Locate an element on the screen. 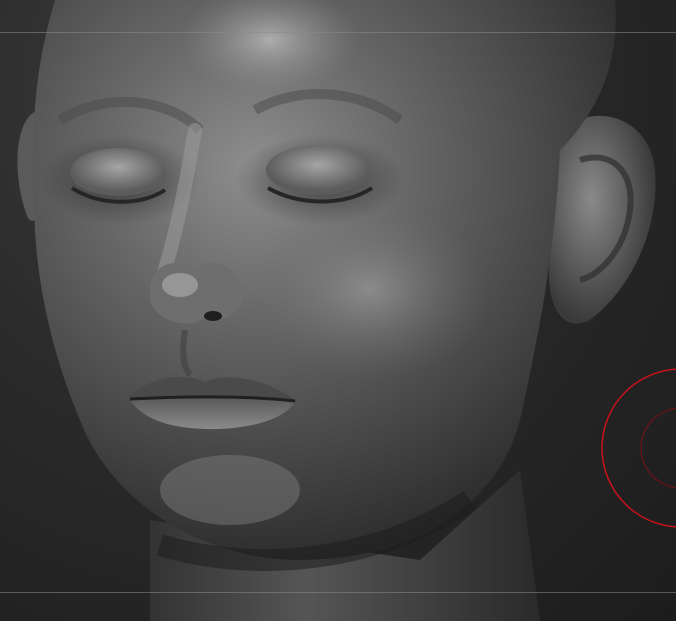 Image resolution: width=676 pixels, height=621 pixels. chin-highlight is located at coordinates (230, 490).